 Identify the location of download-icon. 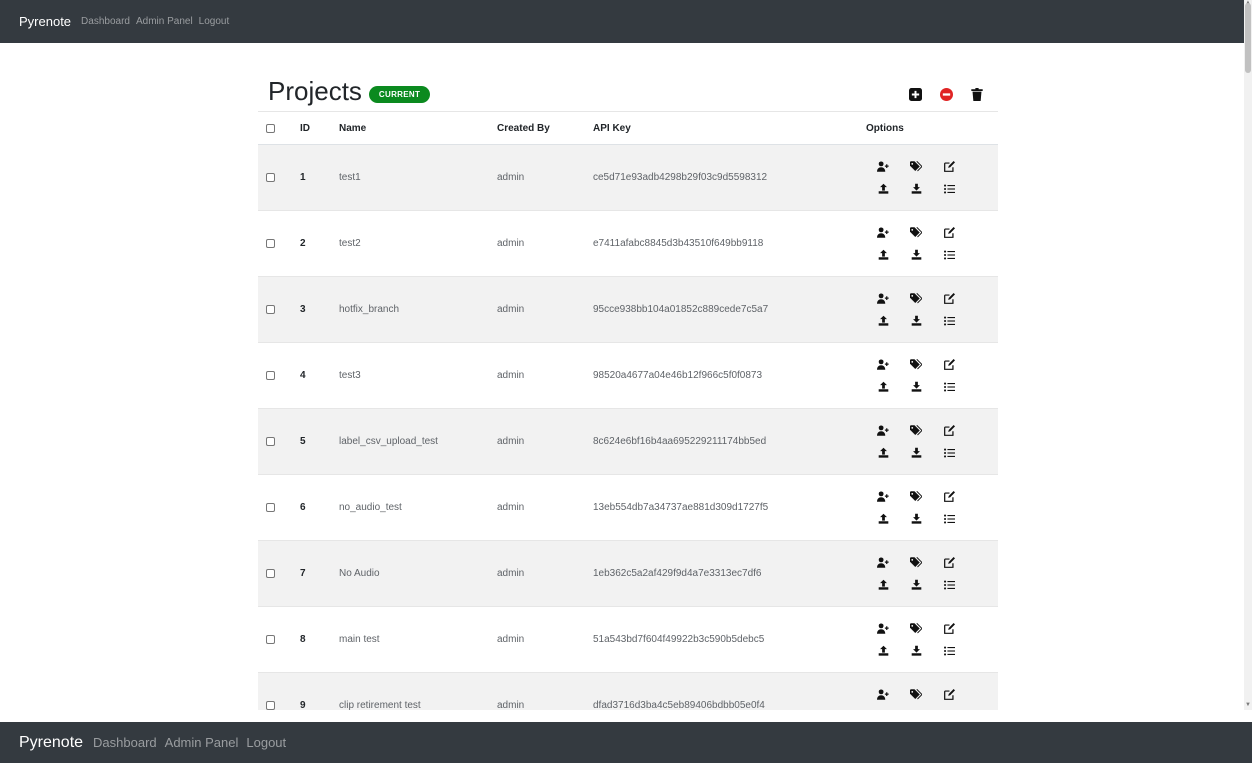
(916, 188).